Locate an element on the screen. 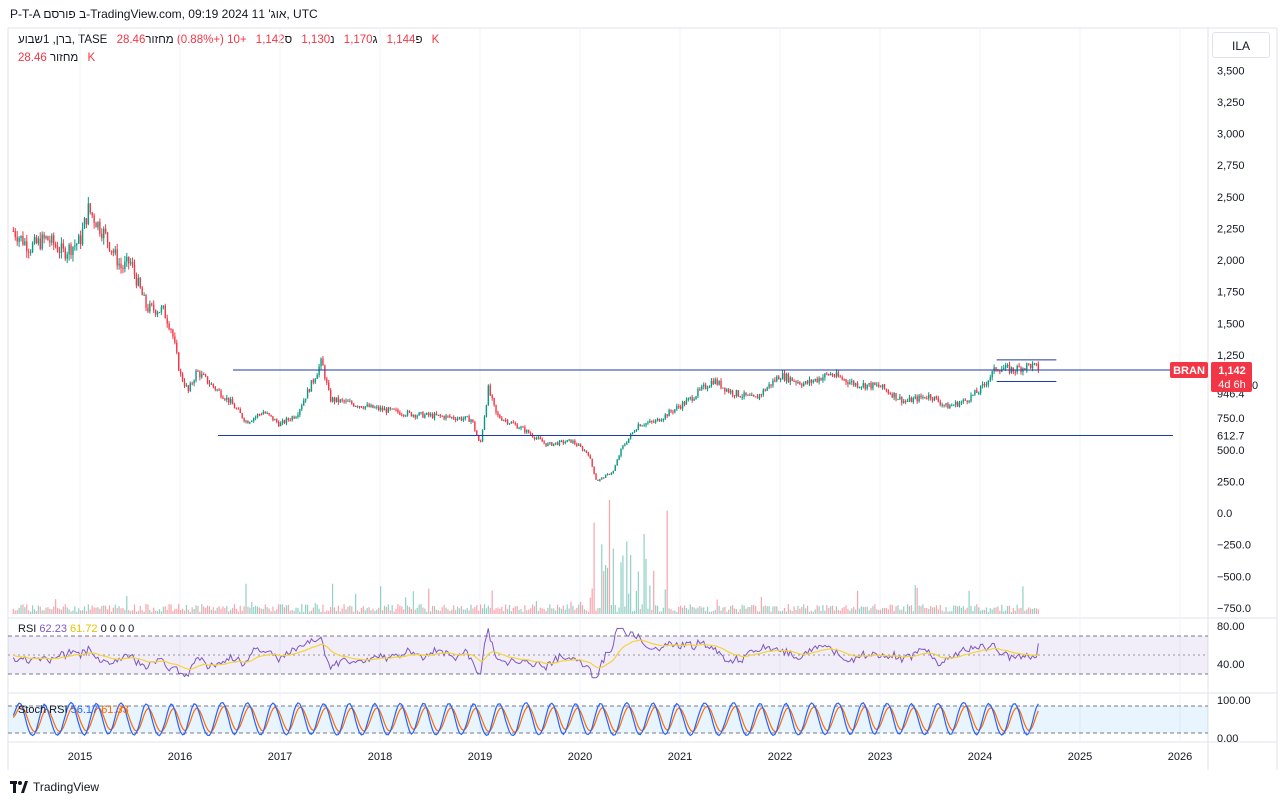 The image size is (1285, 805). stoch-label: Stoch RSI is located at coordinates (43, 710).